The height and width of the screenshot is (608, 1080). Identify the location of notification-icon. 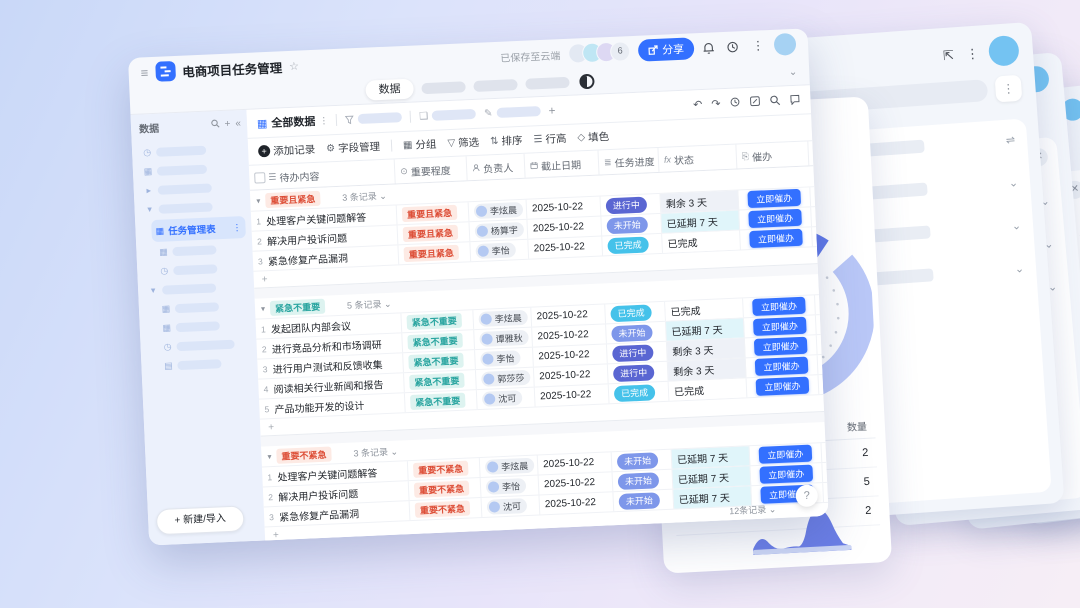
(710, 48).